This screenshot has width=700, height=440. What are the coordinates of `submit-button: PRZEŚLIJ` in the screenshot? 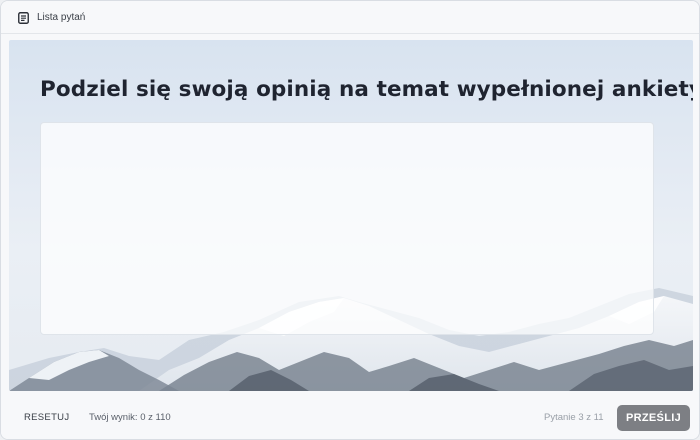 It's located at (653, 418).